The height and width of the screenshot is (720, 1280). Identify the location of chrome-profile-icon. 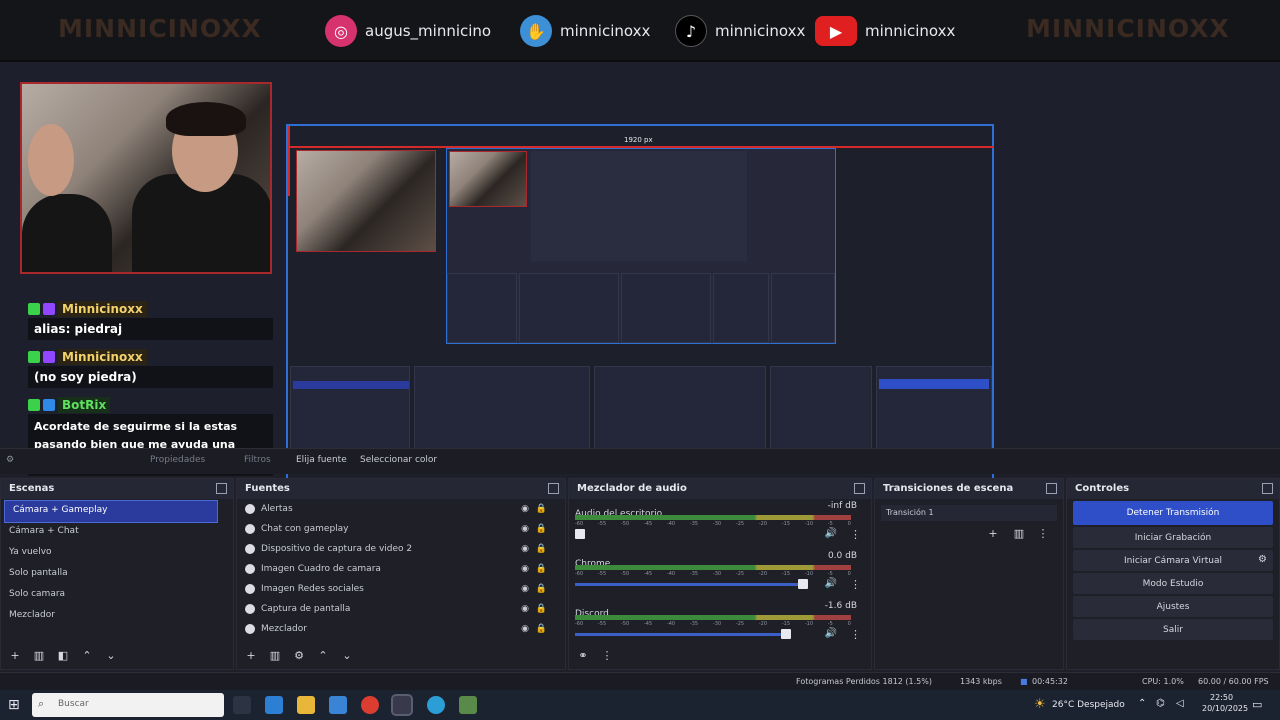
(436, 705).